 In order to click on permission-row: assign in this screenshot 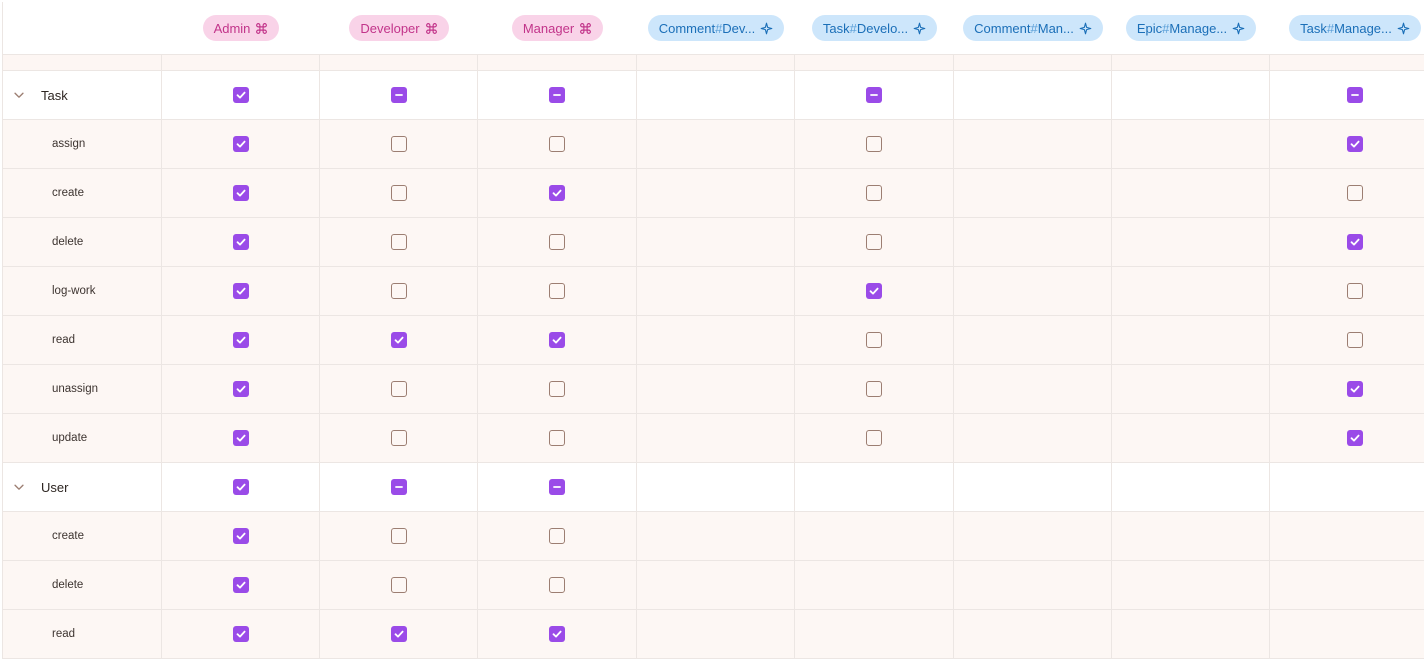, I will do `click(713, 144)`.